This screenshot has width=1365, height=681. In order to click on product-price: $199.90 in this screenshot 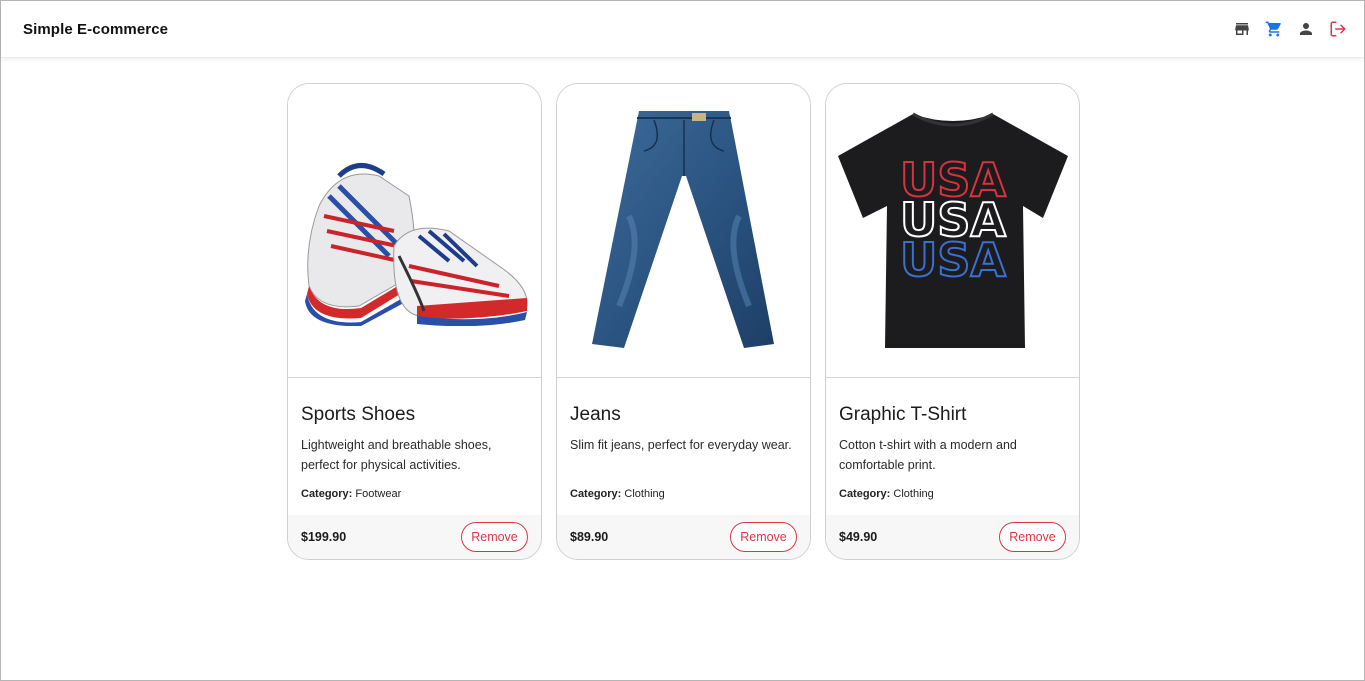, I will do `click(324, 537)`.